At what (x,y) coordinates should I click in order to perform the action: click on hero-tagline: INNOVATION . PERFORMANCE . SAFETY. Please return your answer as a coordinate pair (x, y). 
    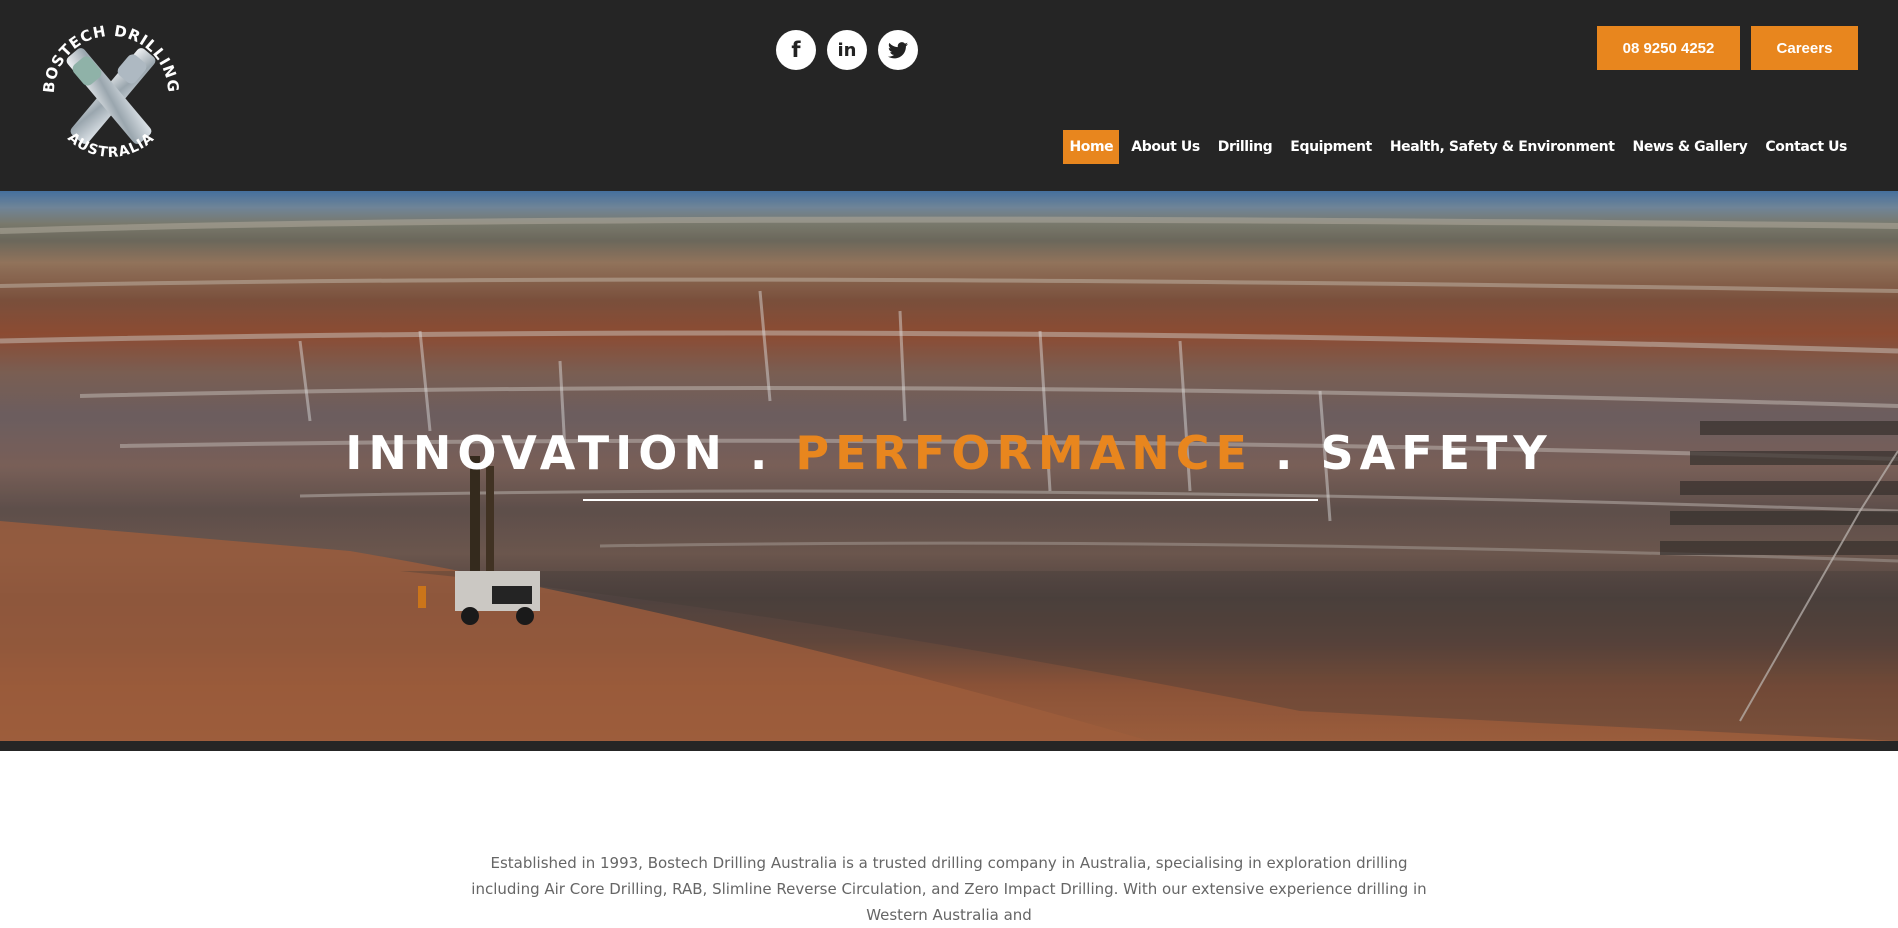
    Looking at the image, I should click on (949, 453).